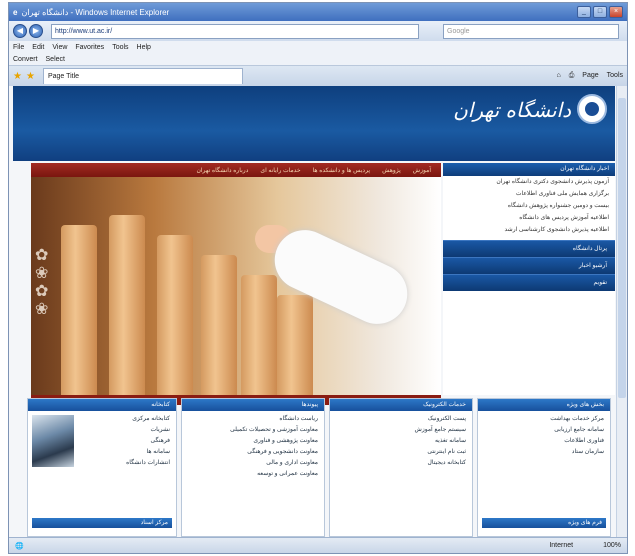 This screenshot has height=556, width=635. Describe the element at coordinates (120, 47) in the screenshot. I see `menu-tools: Tools` at that location.